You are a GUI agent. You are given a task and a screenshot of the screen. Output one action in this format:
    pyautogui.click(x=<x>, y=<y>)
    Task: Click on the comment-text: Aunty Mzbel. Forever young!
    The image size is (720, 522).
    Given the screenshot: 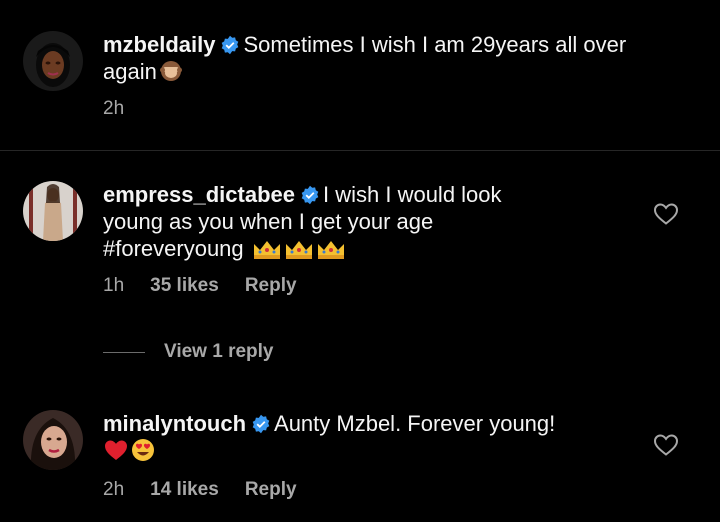 What is the action you would take?
    pyautogui.click(x=415, y=423)
    